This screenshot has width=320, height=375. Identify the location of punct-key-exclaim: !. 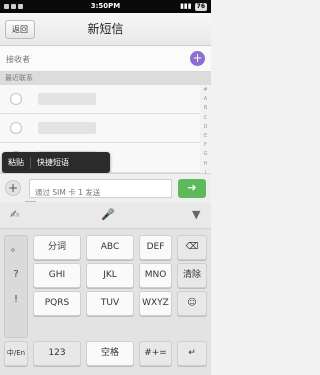
(16, 300).